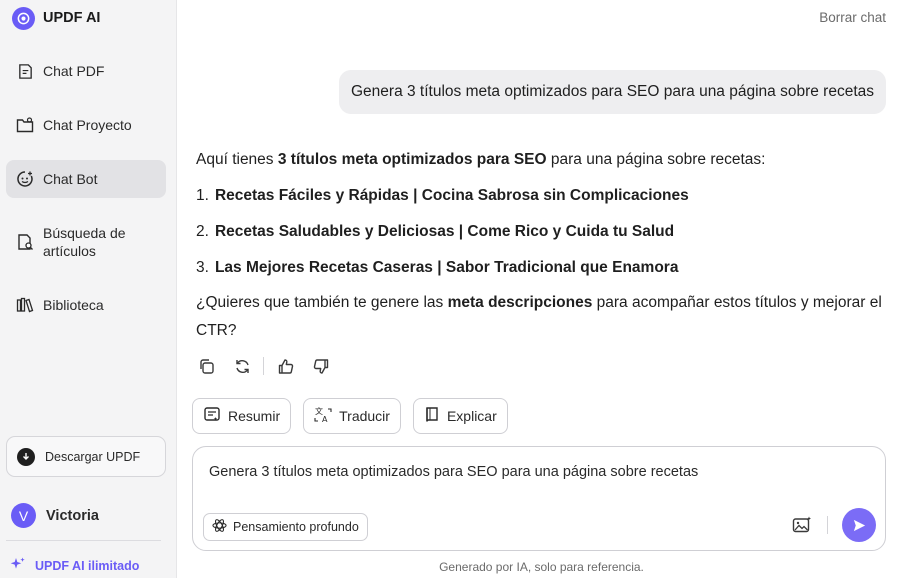 The height and width of the screenshot is (578, 906). I want to click on atom-icon, so click(219, 527).